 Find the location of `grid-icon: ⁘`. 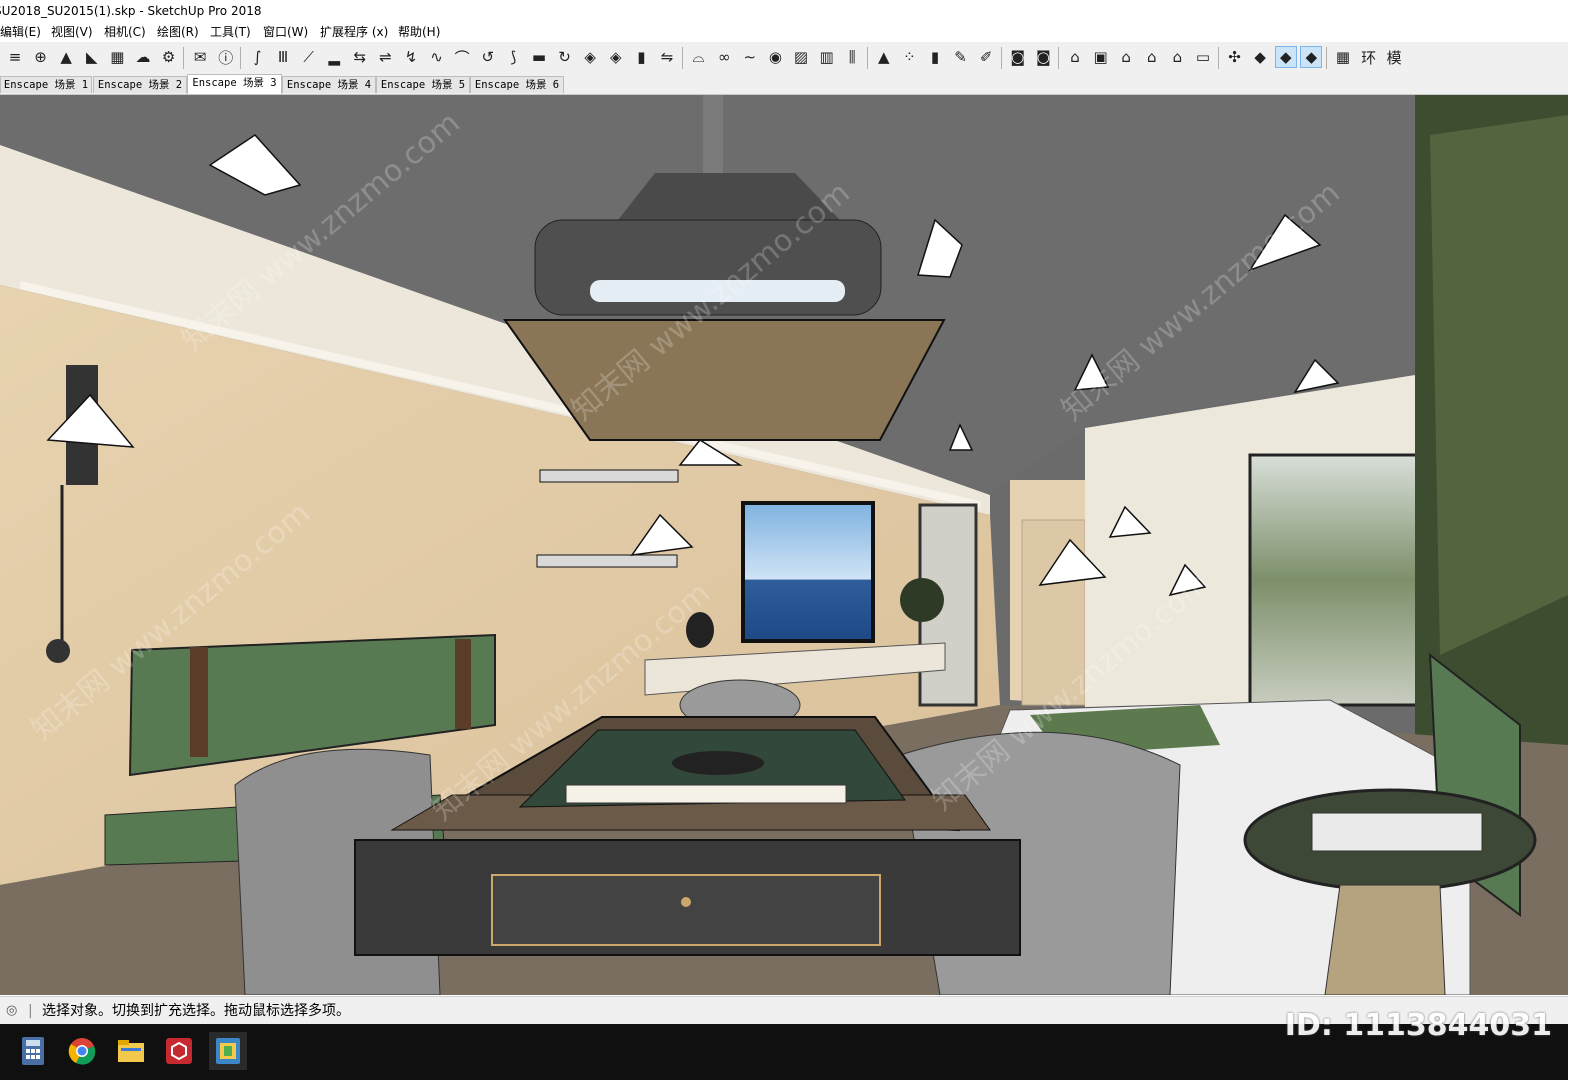

grid-icon: ⁘ is located at coordinates (909, 57).